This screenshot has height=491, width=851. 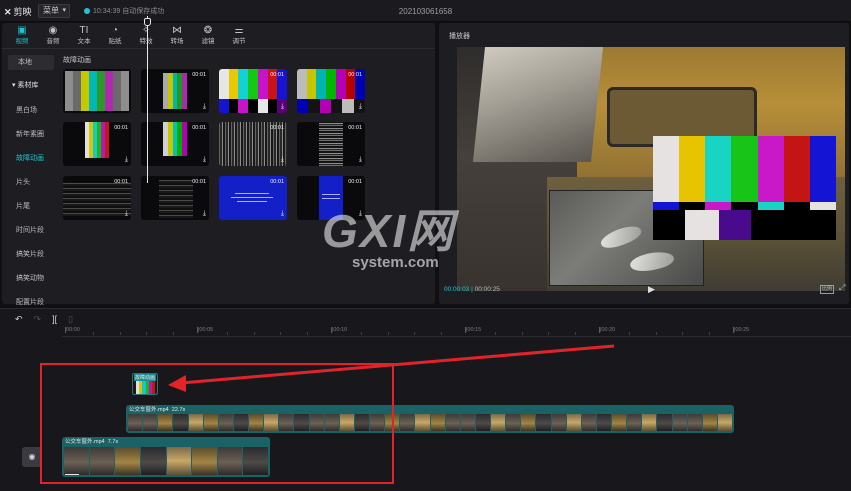 What do you see at coordinates (397, 364) in the screenshot?
I see `arrow-shaft` at bounding box center [397, 364].